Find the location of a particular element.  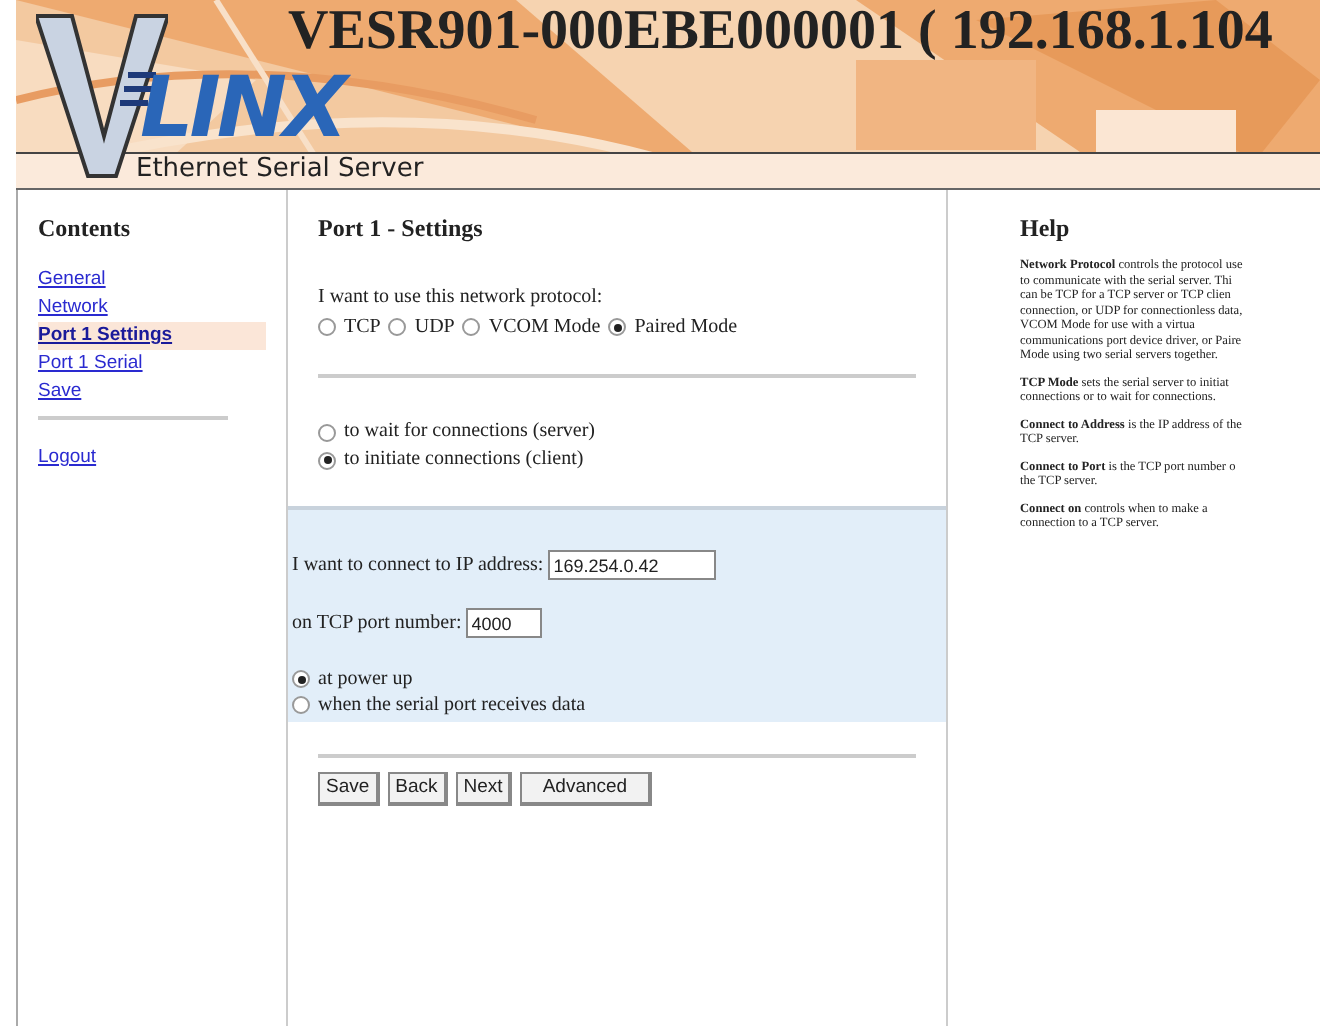

radio-label: TCP is located at coordinates (362, 328).